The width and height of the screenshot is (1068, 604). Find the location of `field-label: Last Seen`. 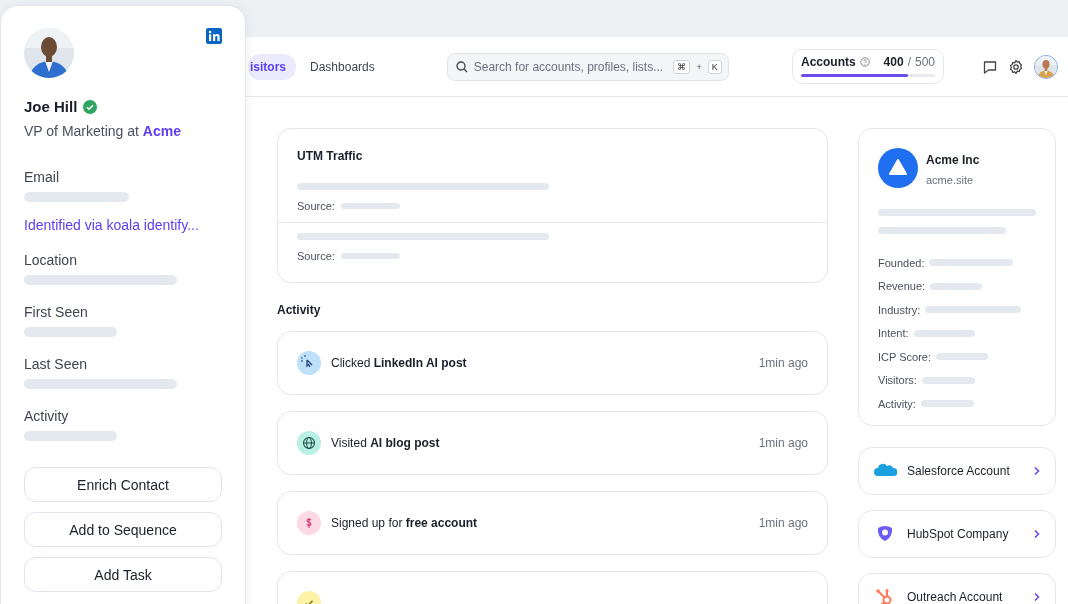

field-label: Last Seen is located at coordinates (56, 364).